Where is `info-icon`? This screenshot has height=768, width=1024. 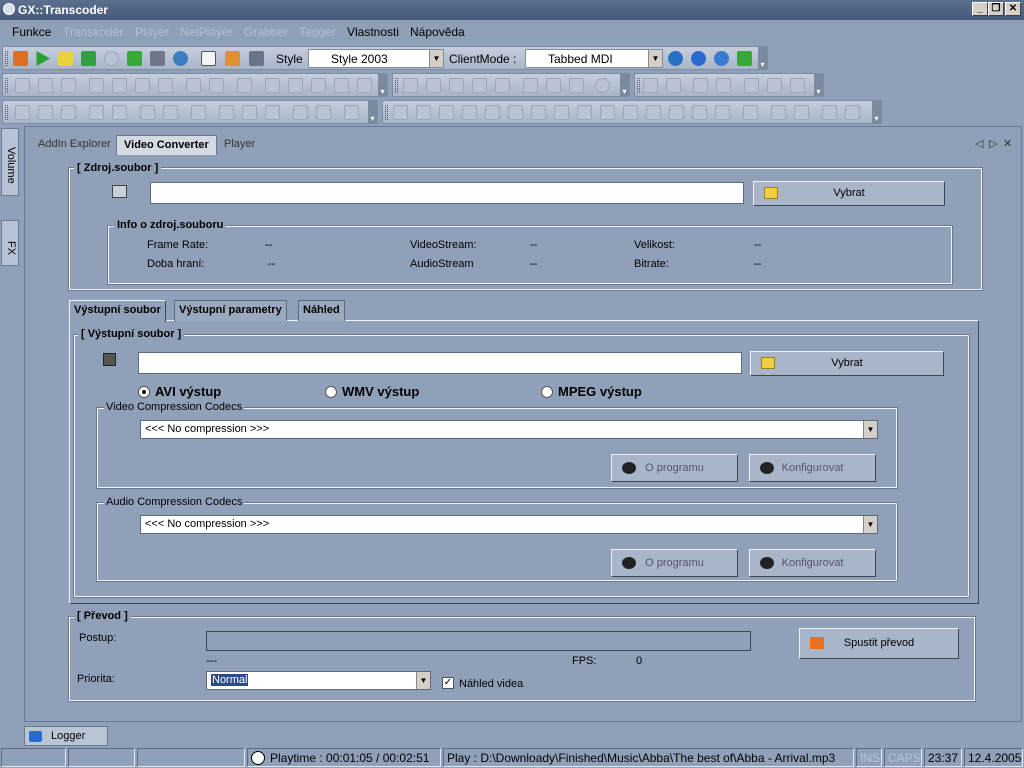
info-icon is located at coordinates (698, 58).